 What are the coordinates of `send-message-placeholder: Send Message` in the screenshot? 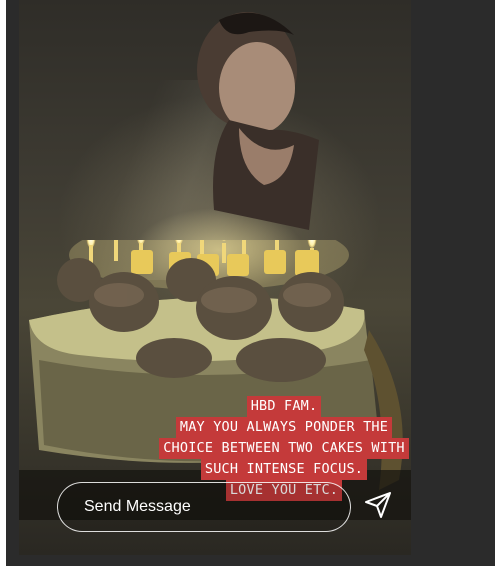 It's located at (137, 506).